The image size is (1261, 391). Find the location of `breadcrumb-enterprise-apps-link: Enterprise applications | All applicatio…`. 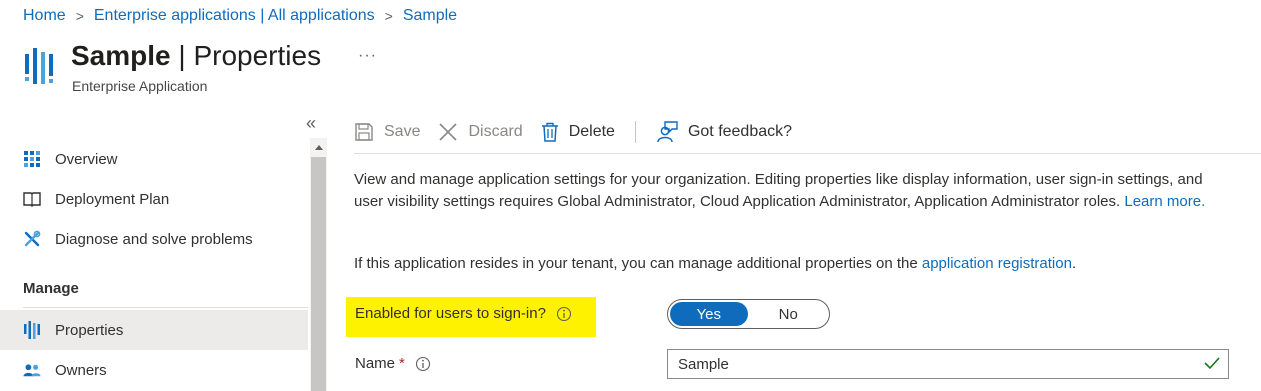

breadcrumb-enterprise-apps-link: Enterprise applications | All applicatio… is located at coordinates (234, 16).